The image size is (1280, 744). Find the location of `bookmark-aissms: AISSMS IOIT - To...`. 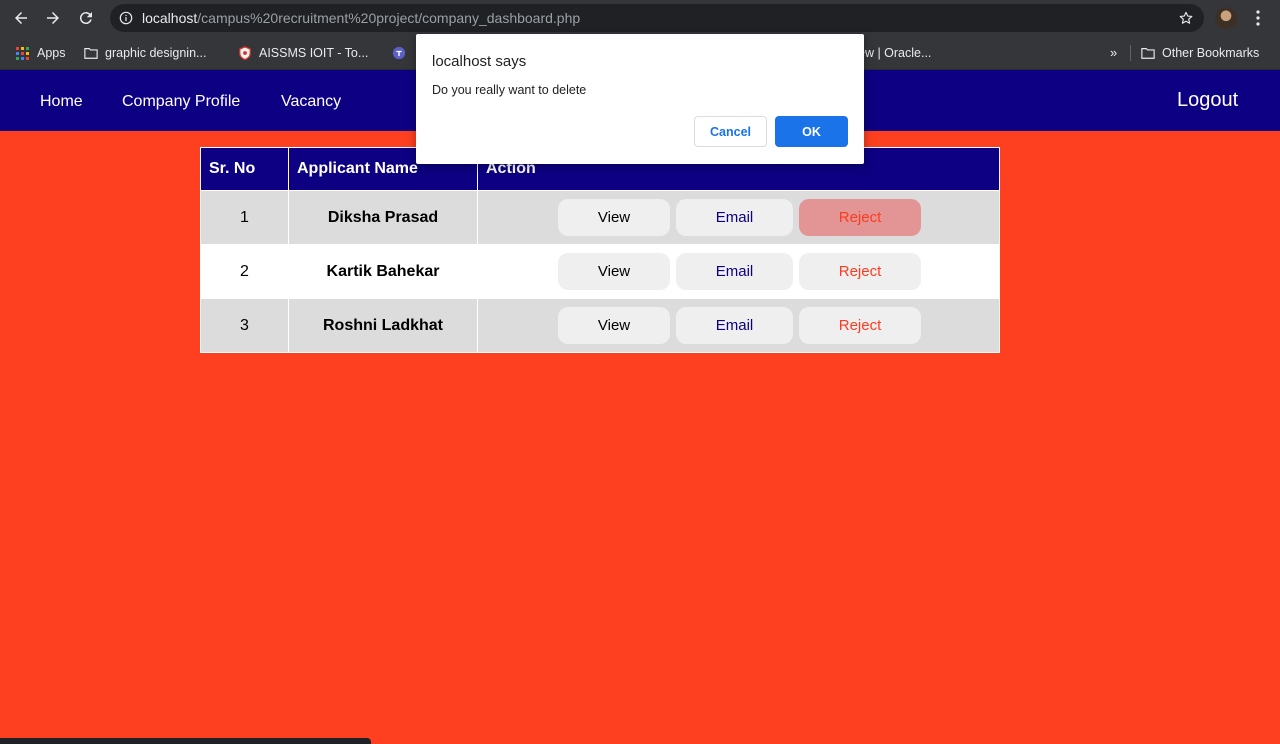

bookmark-aissms: AISSMS IOIT - To... is located at coordinates (303, 53).